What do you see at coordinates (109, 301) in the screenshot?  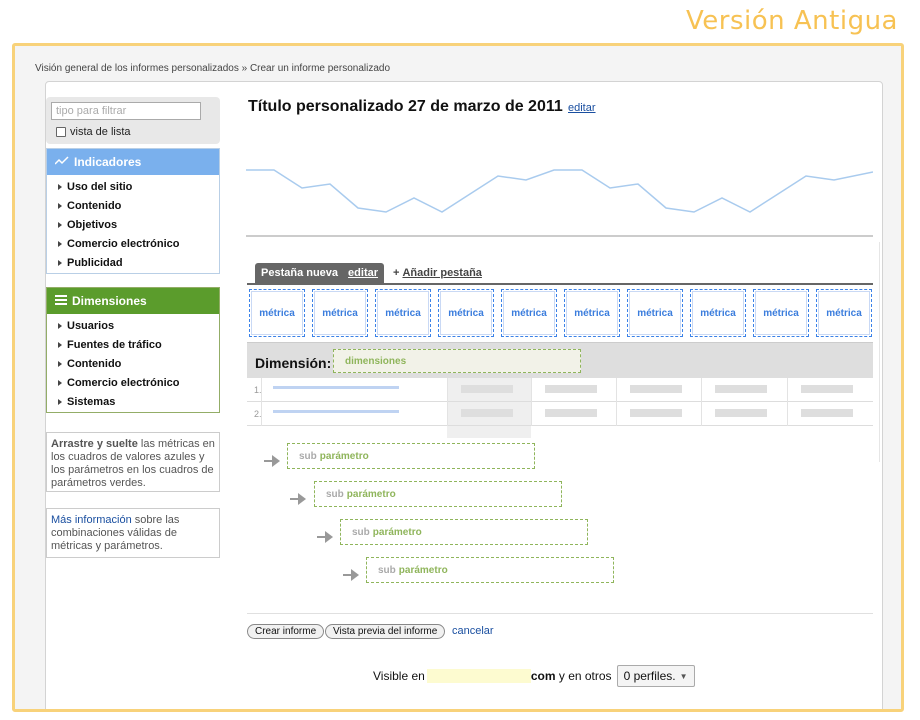 I see `dimensions-title: Dimensiones` at bounding box center [109, 301].